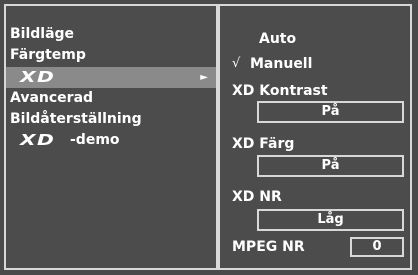  What do you see at coordinates (330, 220) in the screenshot?
I see `xd-nr-value: Låg` at bounding box center [330, 220].